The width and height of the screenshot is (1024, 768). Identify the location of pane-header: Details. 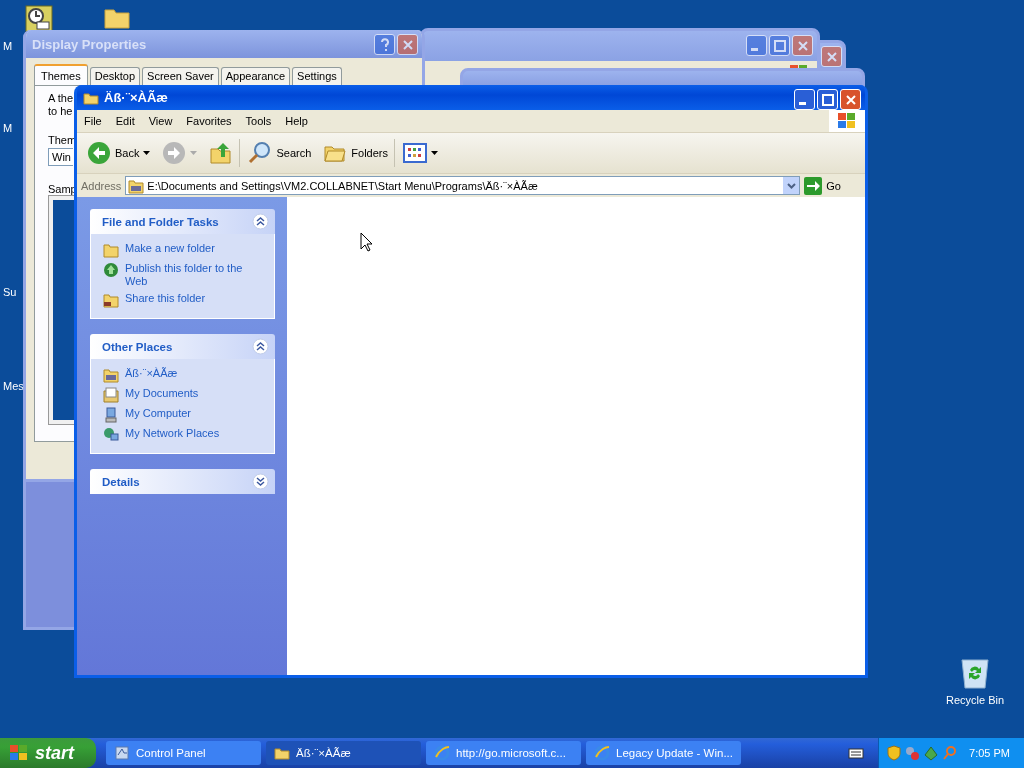
(182, 481).